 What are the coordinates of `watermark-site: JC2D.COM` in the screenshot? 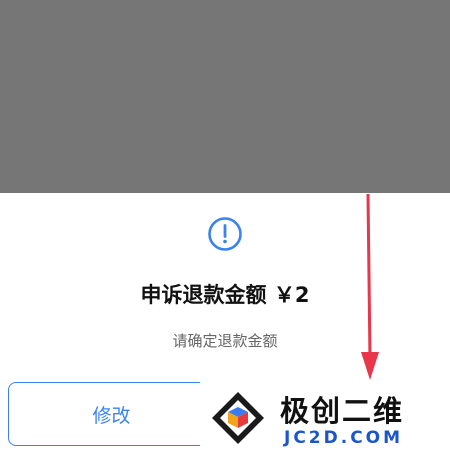 It's located at (344, 438).